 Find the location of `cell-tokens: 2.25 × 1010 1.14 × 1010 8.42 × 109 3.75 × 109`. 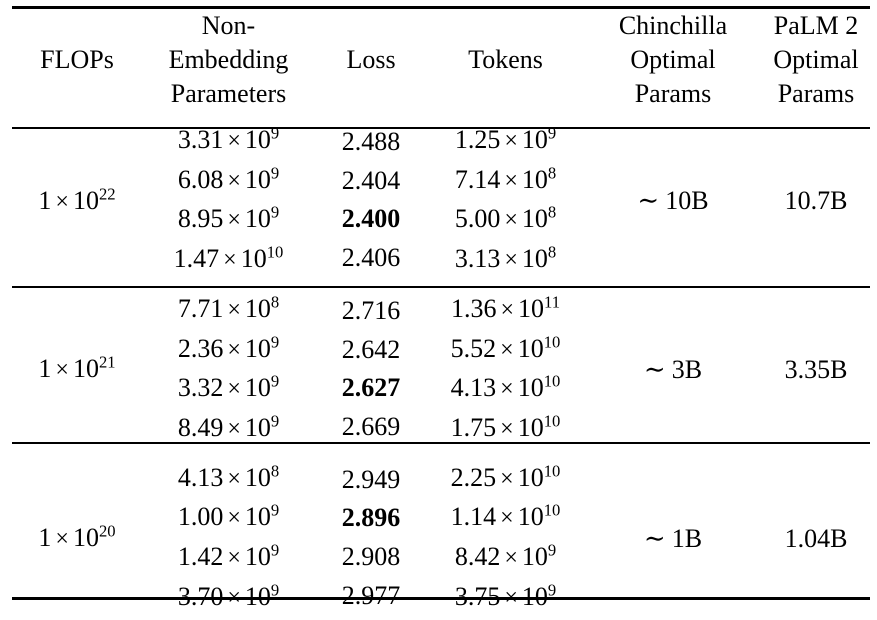

cell-tokens: 2.25 × 1010 1.14 × 1010 8.42 × 109 3.75 × 109 is located at coordinates (505, 539).